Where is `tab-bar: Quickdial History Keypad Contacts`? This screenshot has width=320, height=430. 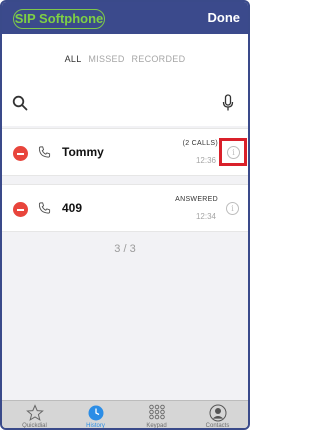 tab-bar: Quickdial History Keypad Contacts is located at coordinates (125, 414).